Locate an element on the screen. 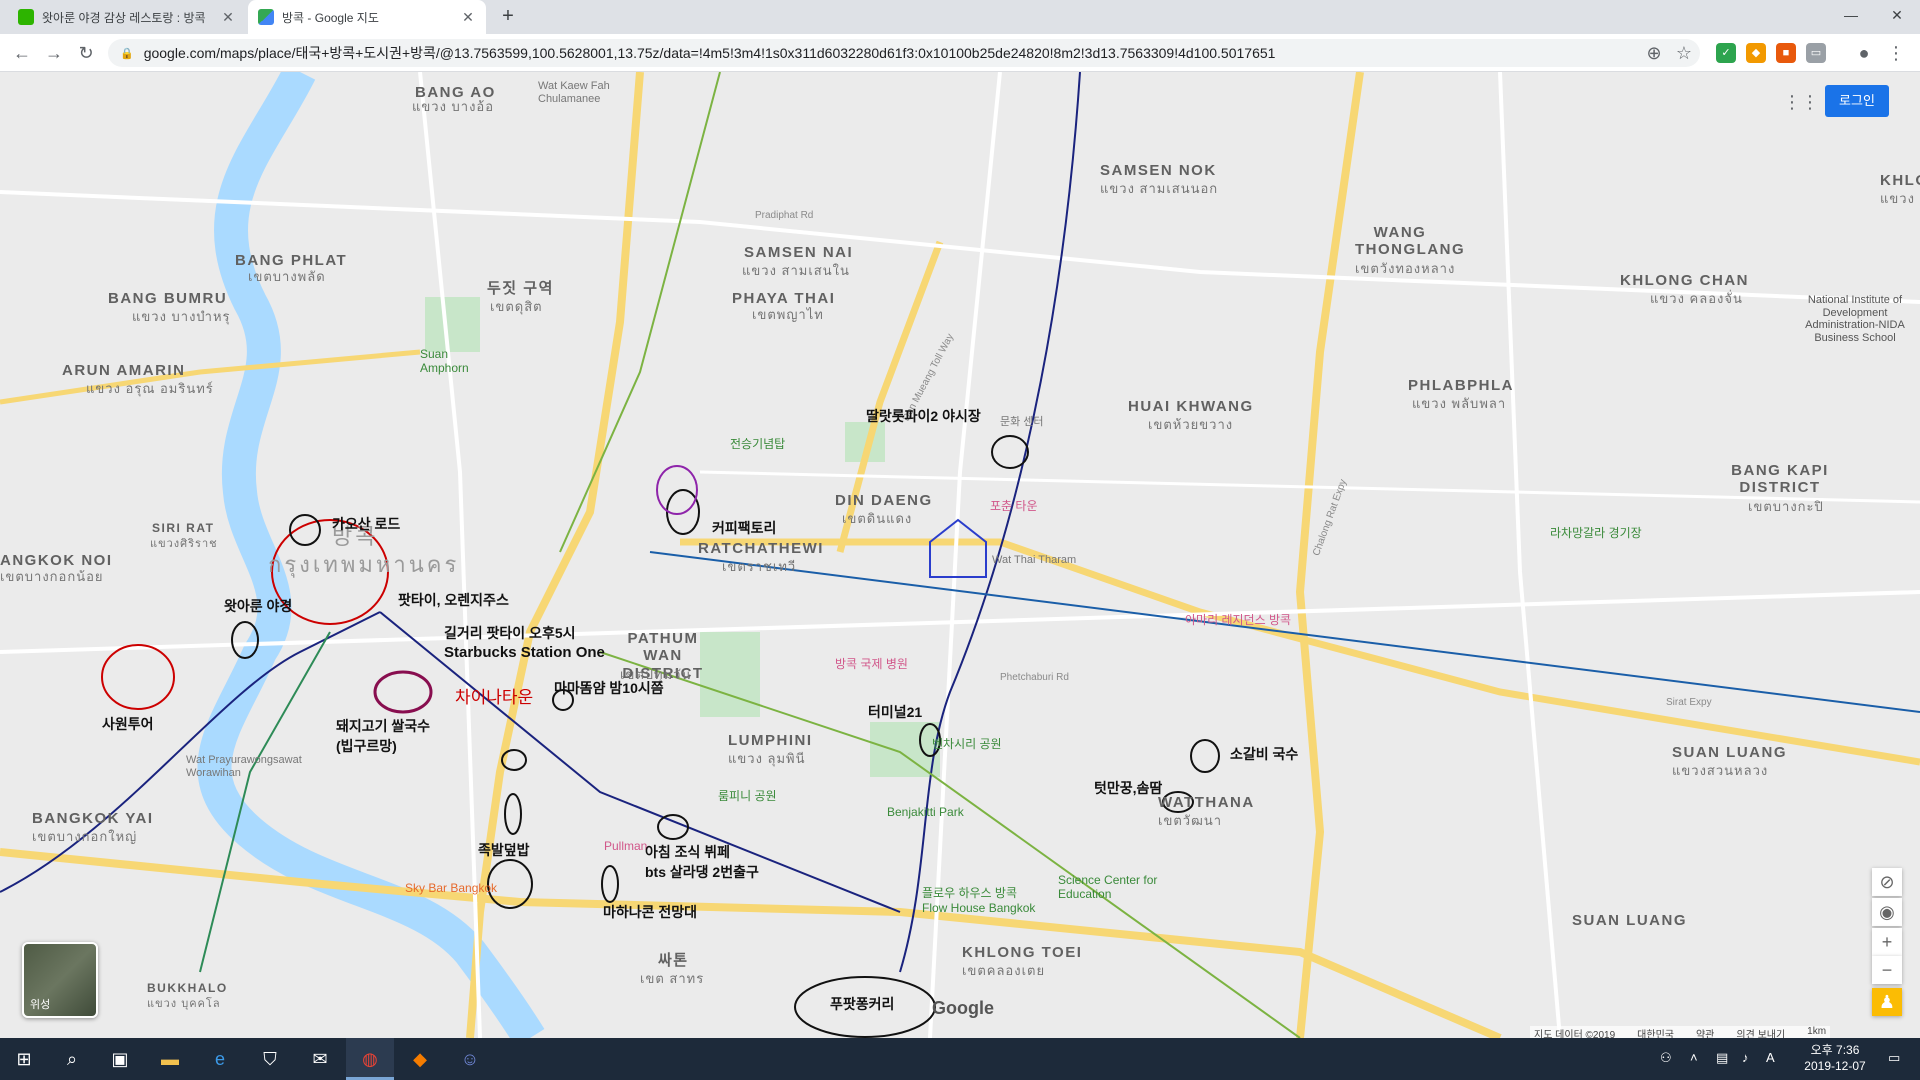 The width and height of the screenshot is (1920, 1080). discord-icon: ☺ is located at coordinates (470, 1059).